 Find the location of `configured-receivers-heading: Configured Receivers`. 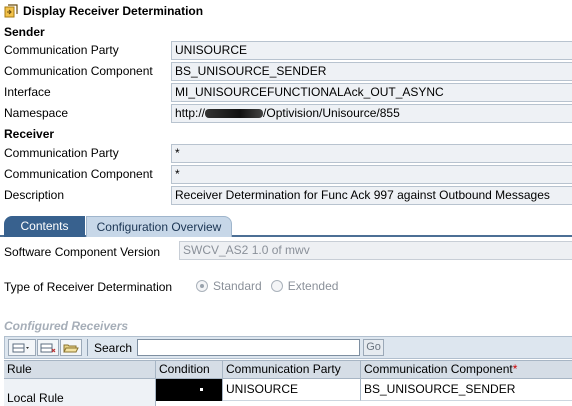

configured-receivers-heading: Configured Receivers is located at coordinates (66, 326).